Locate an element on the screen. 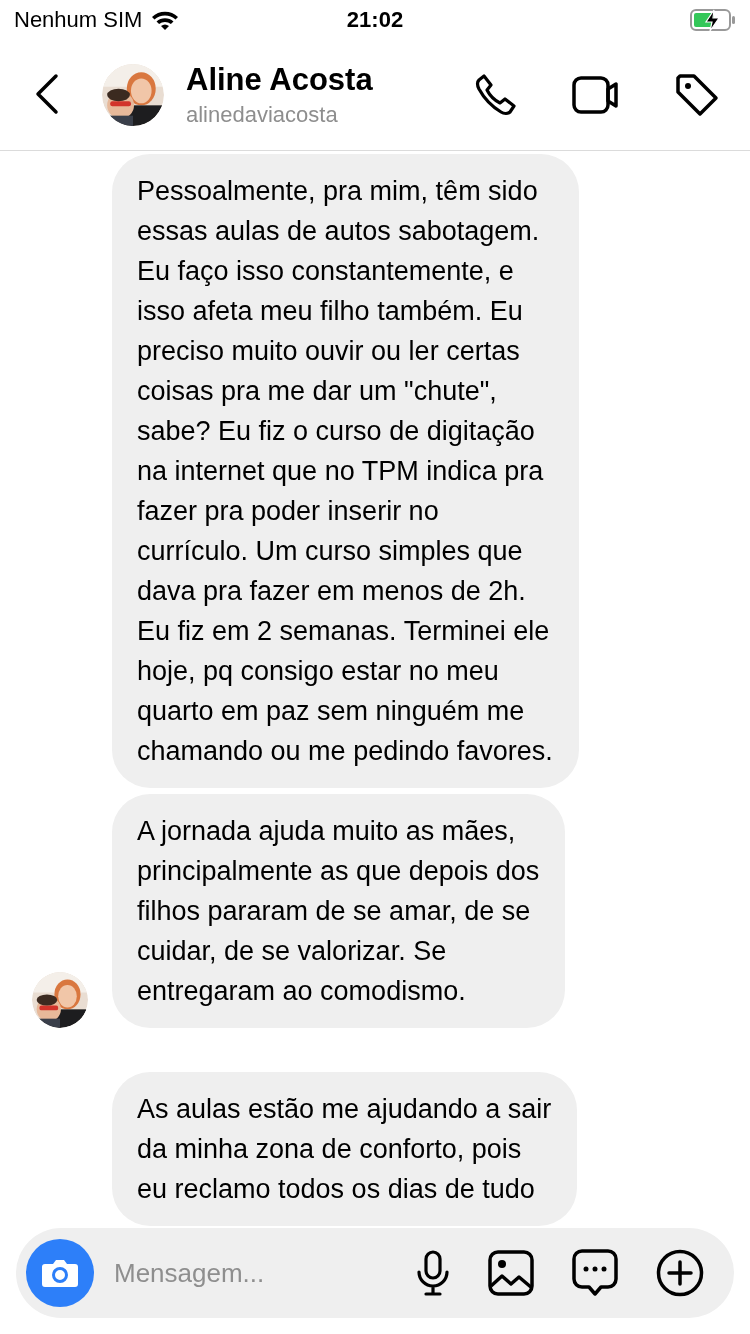 The width and height of the screenshot is (750, 1334). camera-icon is located at coordinates (60, 1273).